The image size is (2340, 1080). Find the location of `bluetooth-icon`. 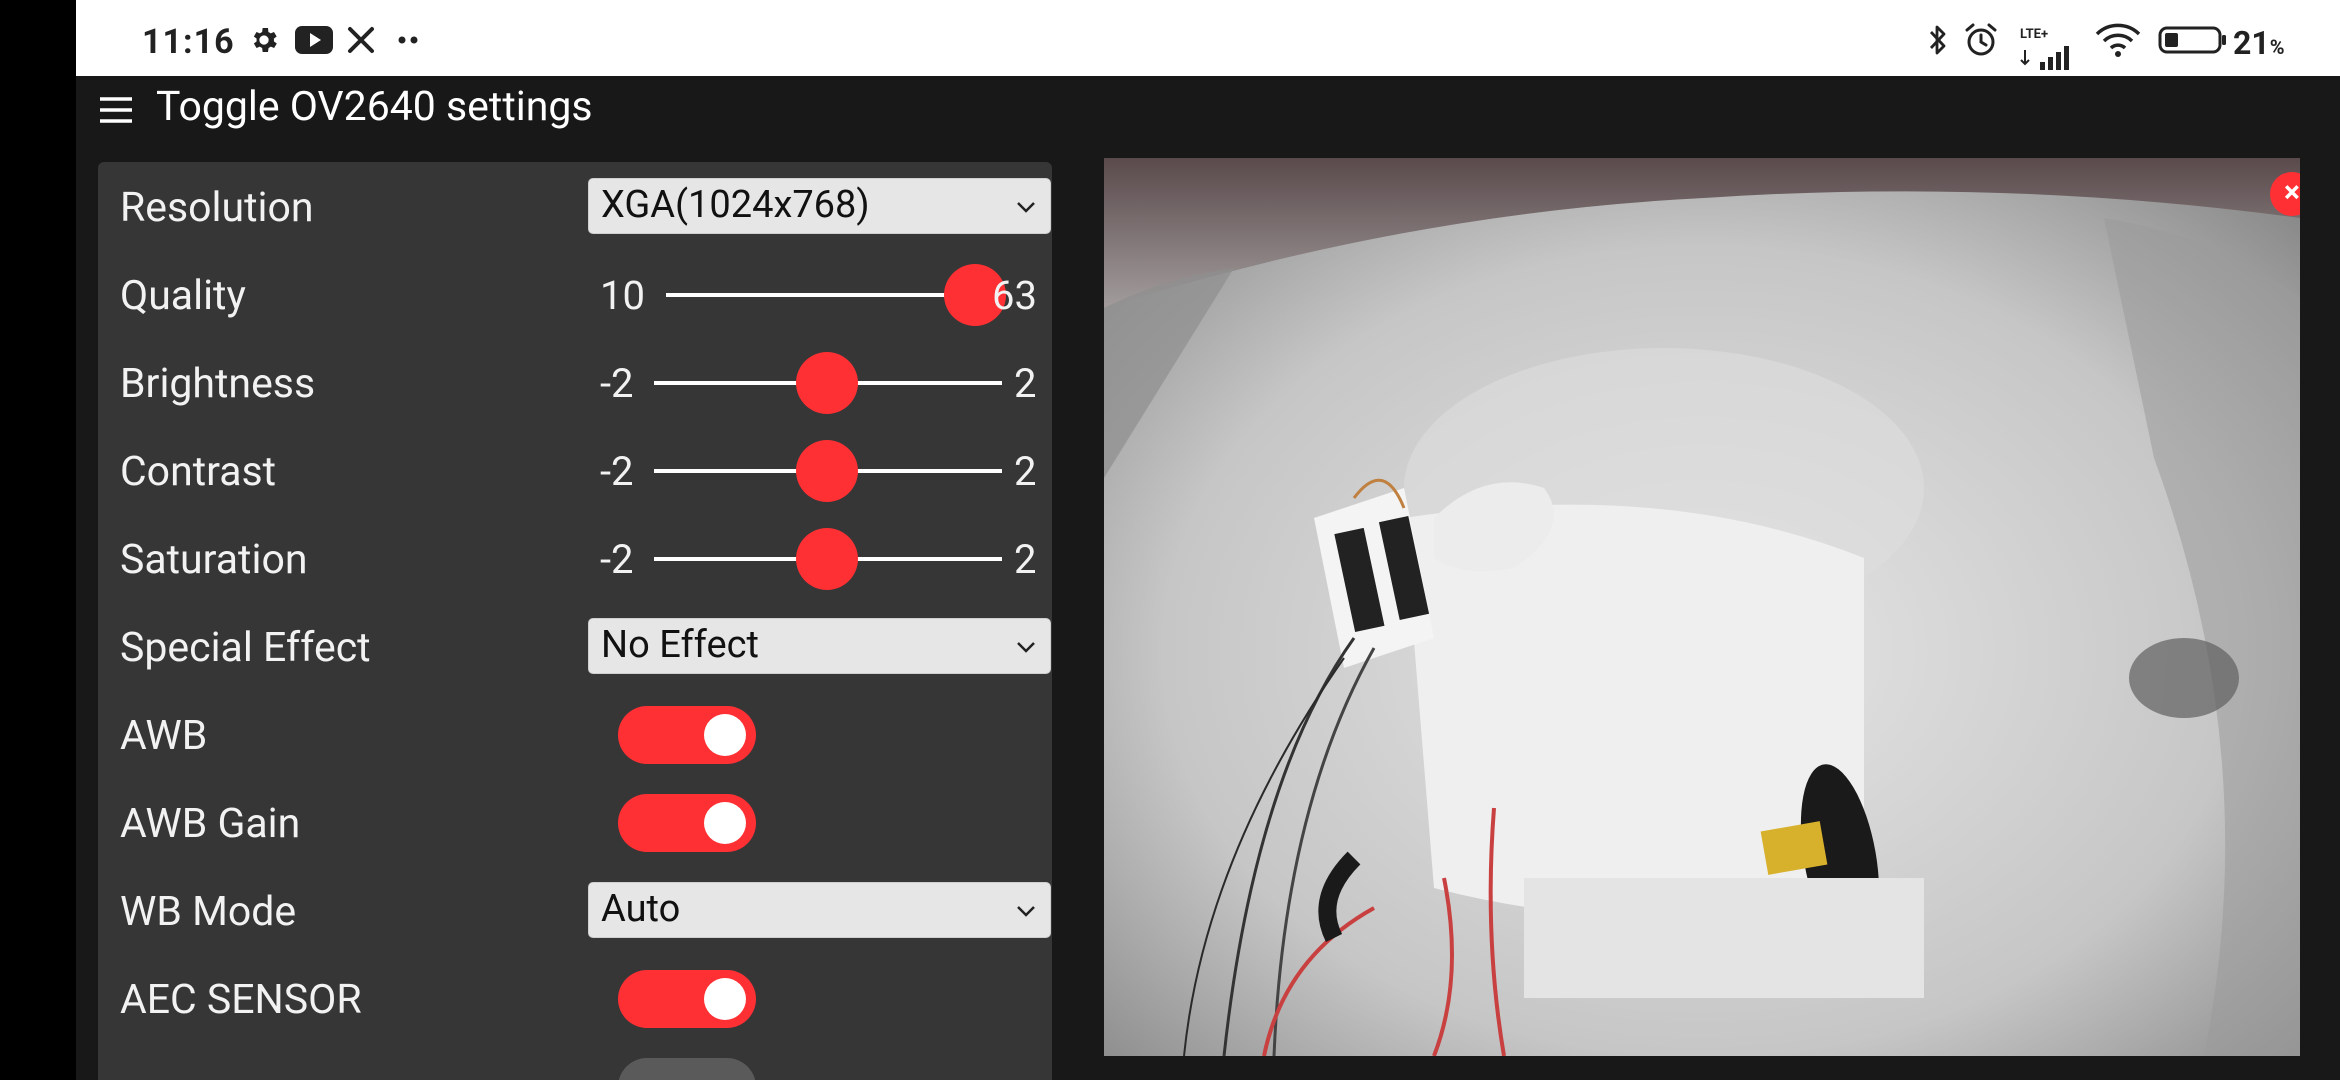

bluetooth-icon is located at coordinates (1938, 40).